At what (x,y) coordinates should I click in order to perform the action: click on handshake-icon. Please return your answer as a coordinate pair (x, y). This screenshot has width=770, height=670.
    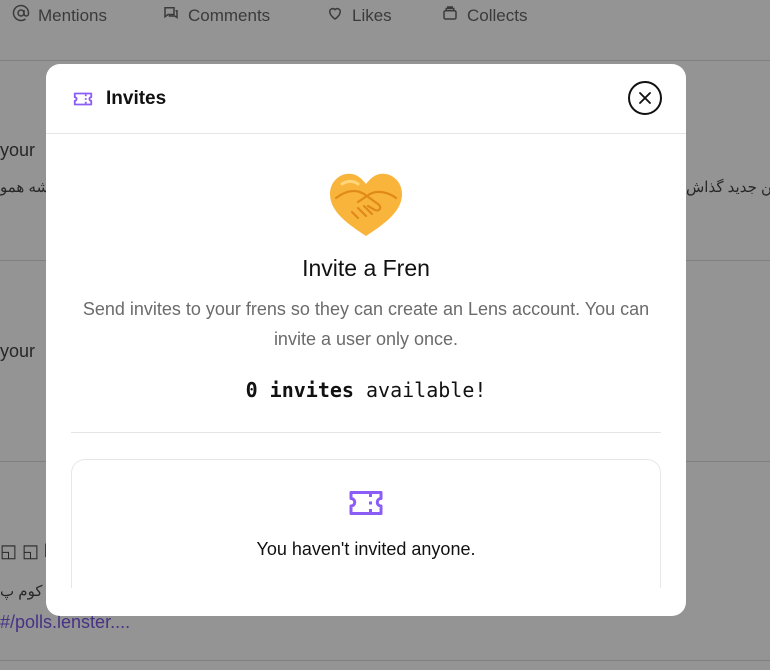
    Looking at the image, I should click on (366, 205).